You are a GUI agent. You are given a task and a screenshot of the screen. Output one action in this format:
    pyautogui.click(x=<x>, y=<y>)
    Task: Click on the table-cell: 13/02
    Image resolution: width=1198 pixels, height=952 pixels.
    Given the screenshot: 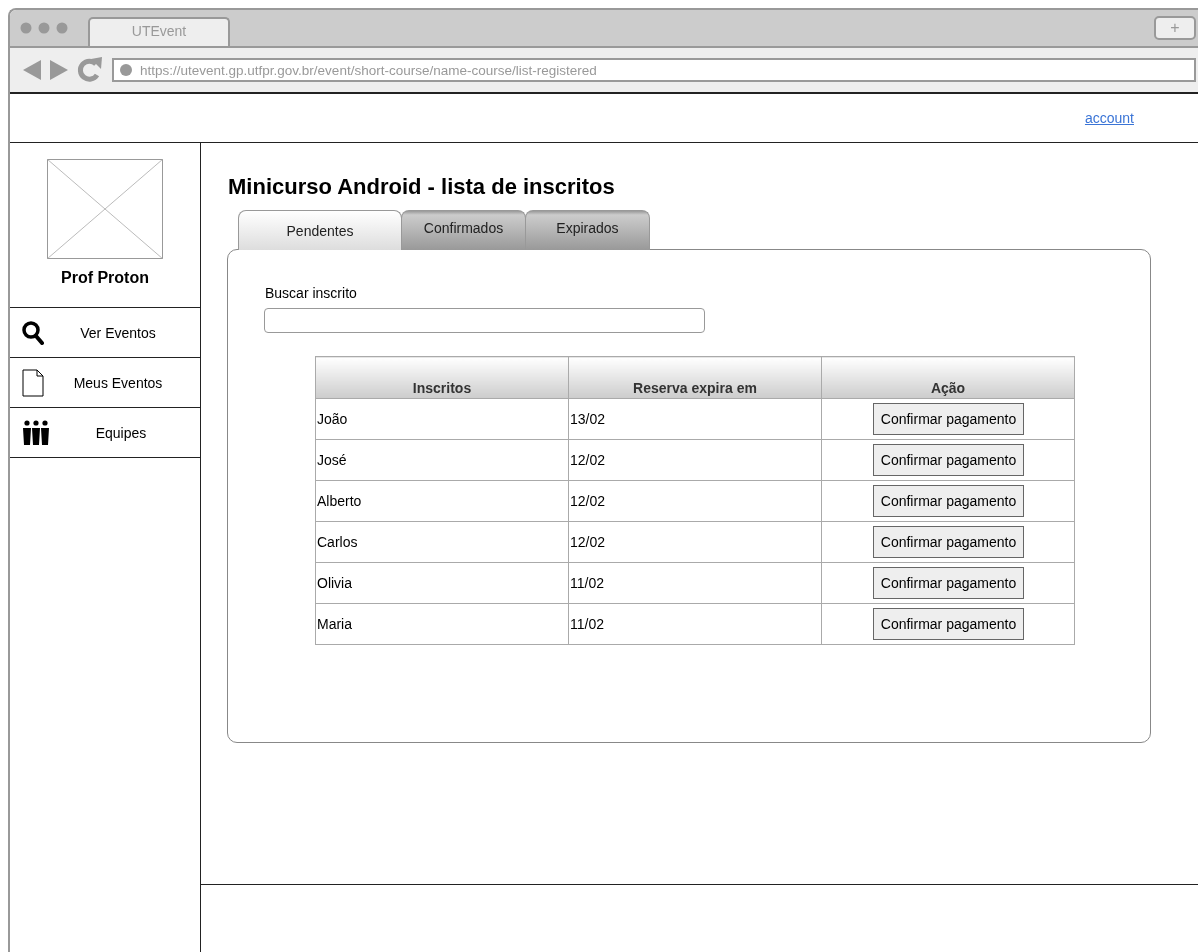 What is the action you would take?
    pyautogui.click(x=695, y=419)
    